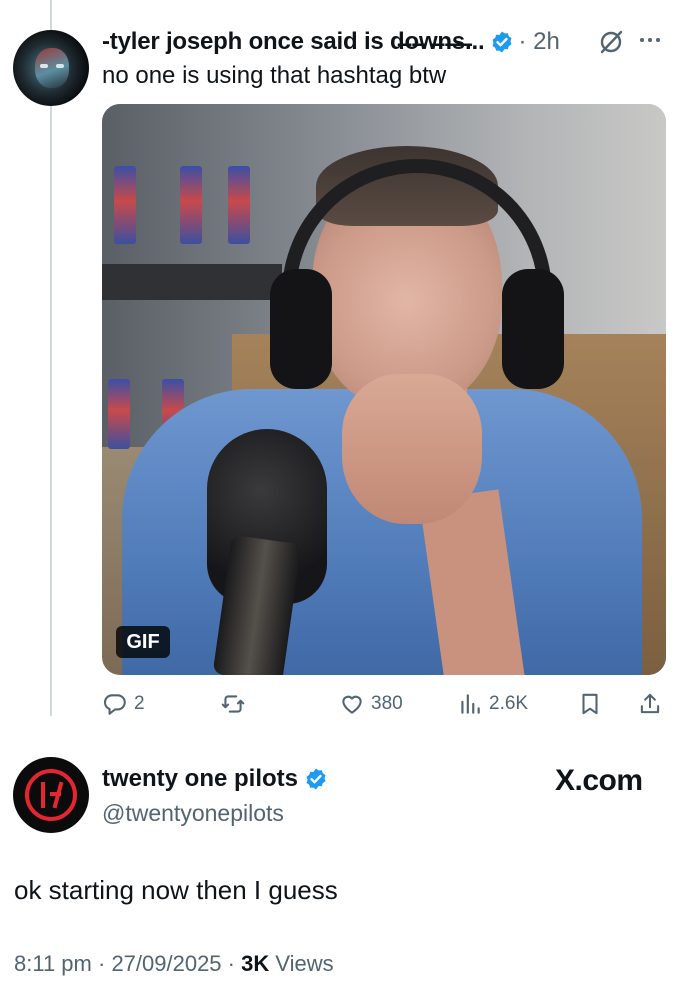 The image size is (681, 1000). What do you see at coordinates (650, 703) in the screenshot?
I see `share-icon` at bounding box center [650, 703].